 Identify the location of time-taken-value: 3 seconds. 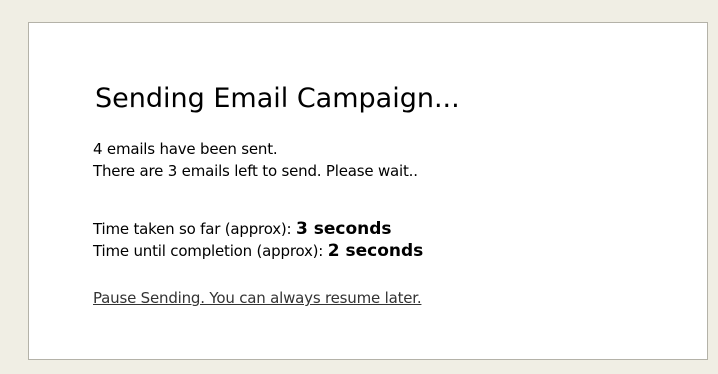
(343, 229).